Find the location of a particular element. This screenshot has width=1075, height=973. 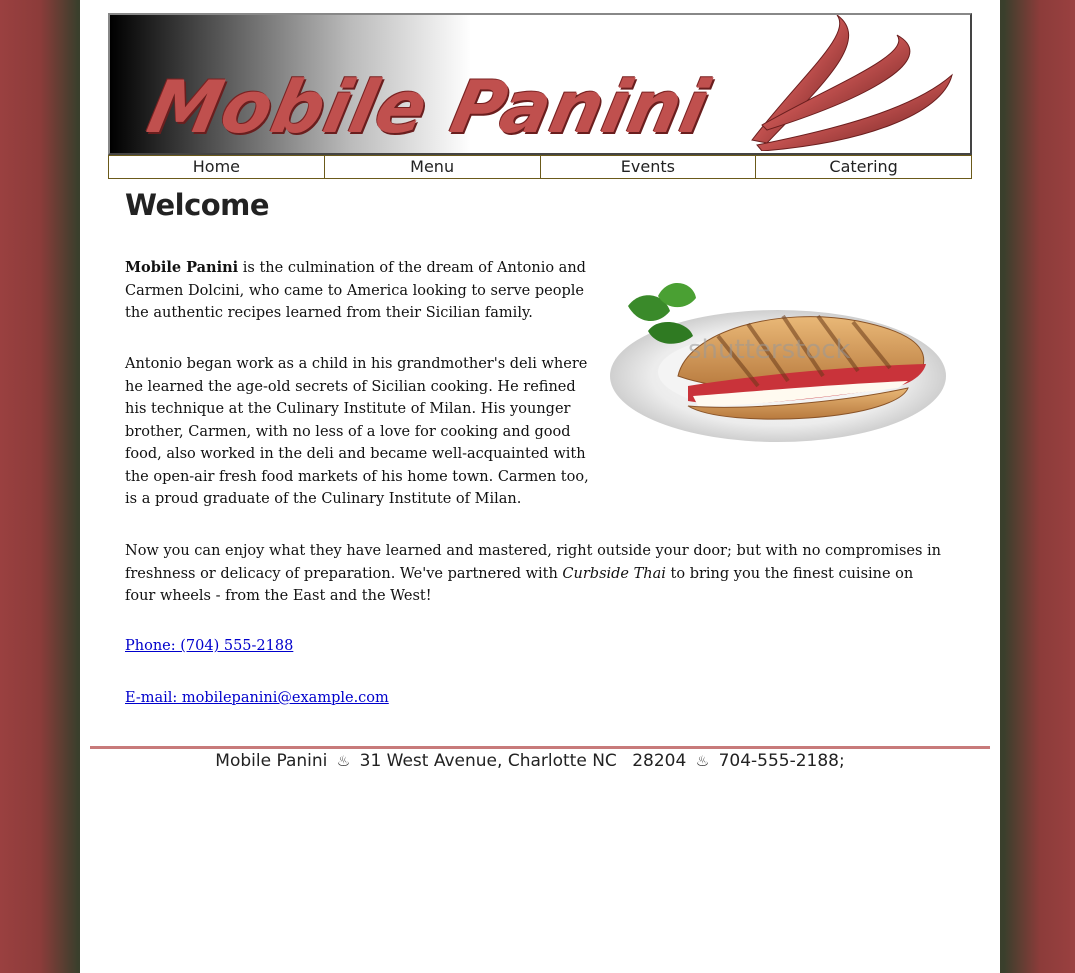

nav-home: Home is located at coordinates (216, 167).